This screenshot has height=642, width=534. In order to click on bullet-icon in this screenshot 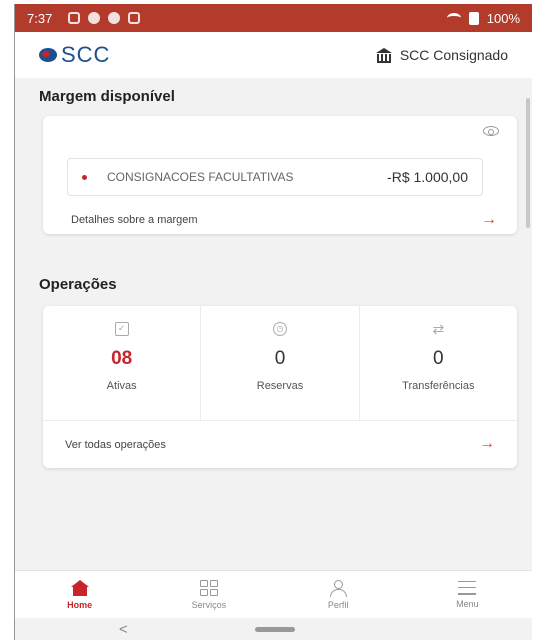, I will do `click(84, 177)`.